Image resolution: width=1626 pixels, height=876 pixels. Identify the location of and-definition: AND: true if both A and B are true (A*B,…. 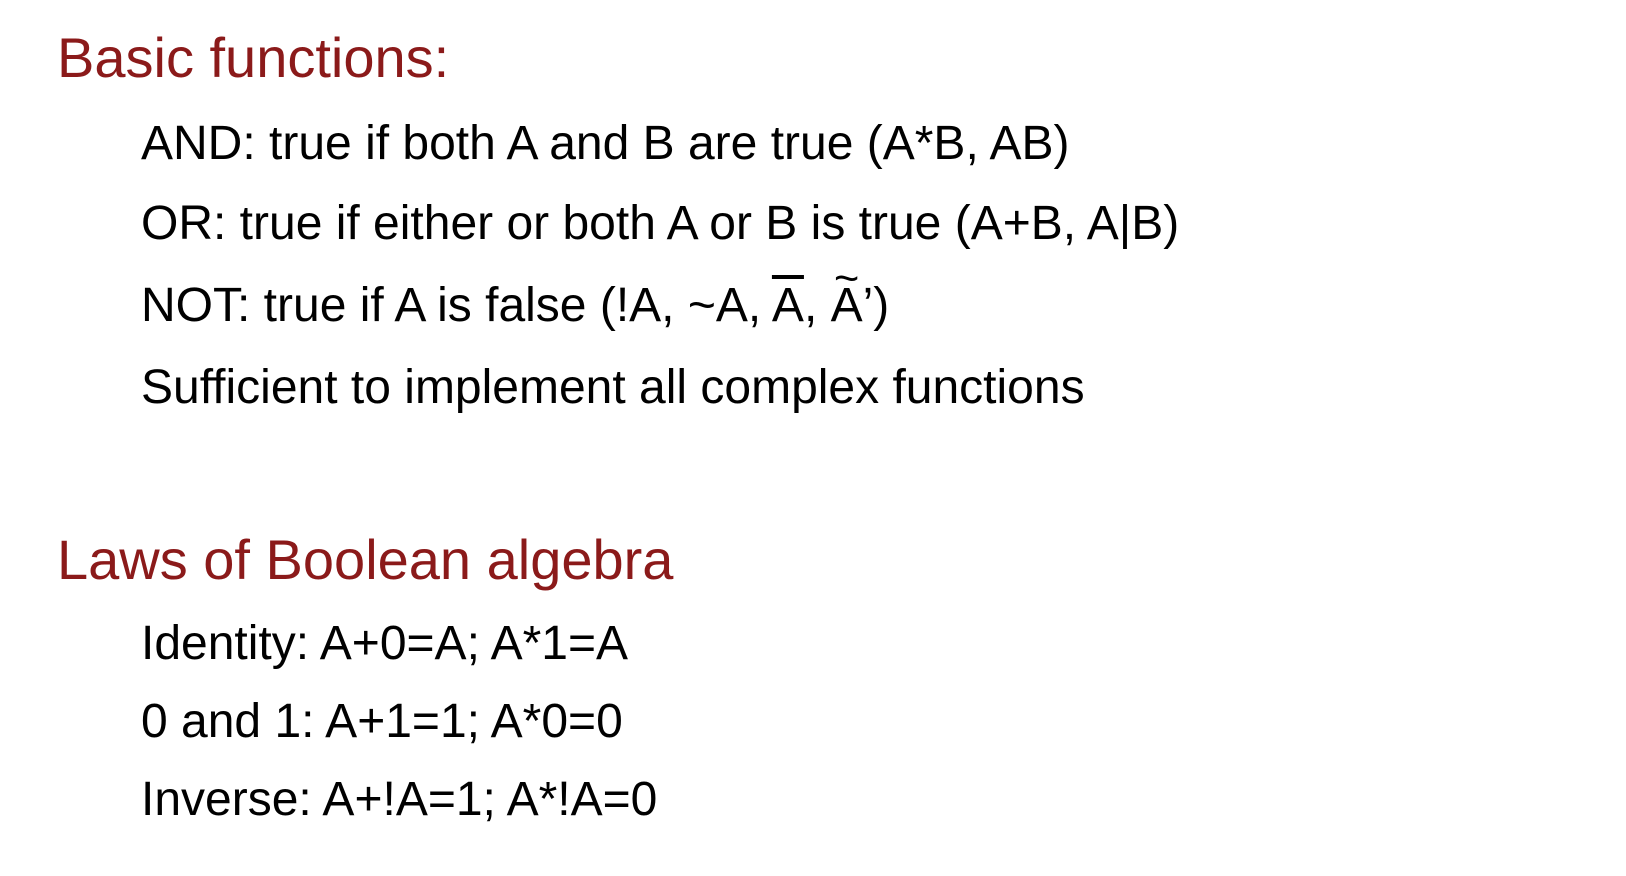
(605, 143).